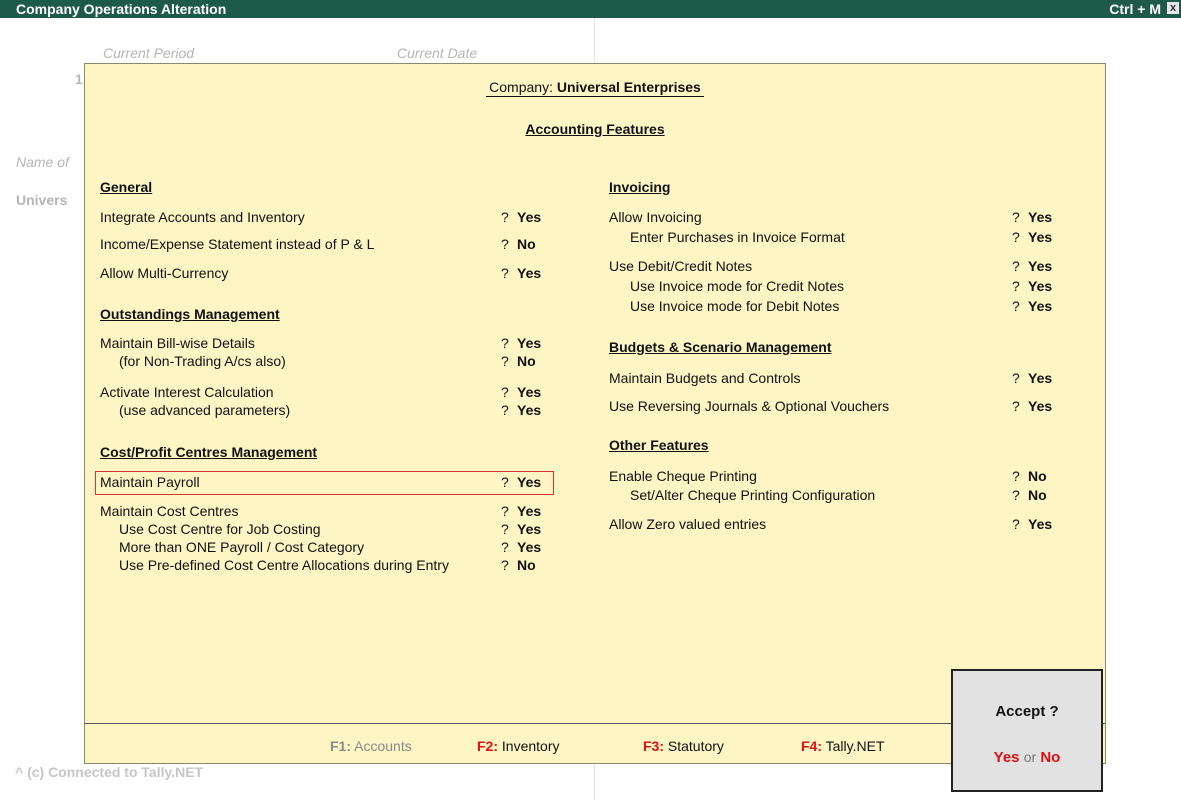  Describe the element at coordinates (150, 482) in the screenshot. I see `field-label: Maintain Payroll` at that location.